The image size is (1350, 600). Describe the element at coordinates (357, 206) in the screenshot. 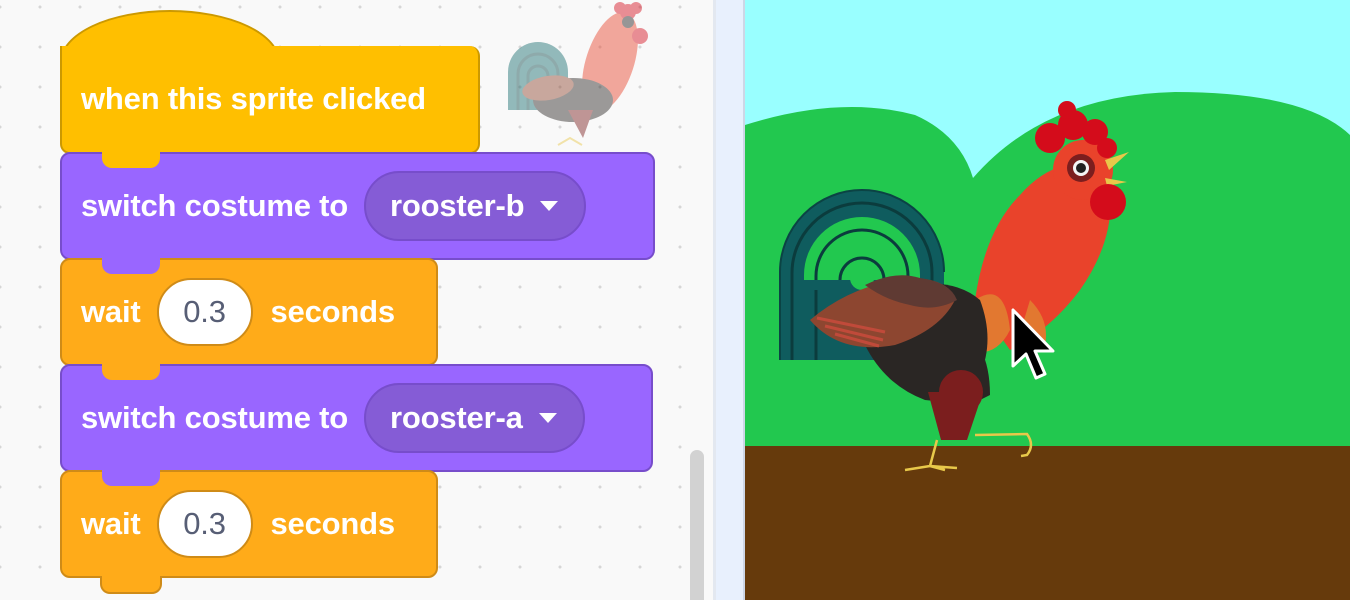

I see `switch-costume-block-1: switch costume to rooster-b` at that location.